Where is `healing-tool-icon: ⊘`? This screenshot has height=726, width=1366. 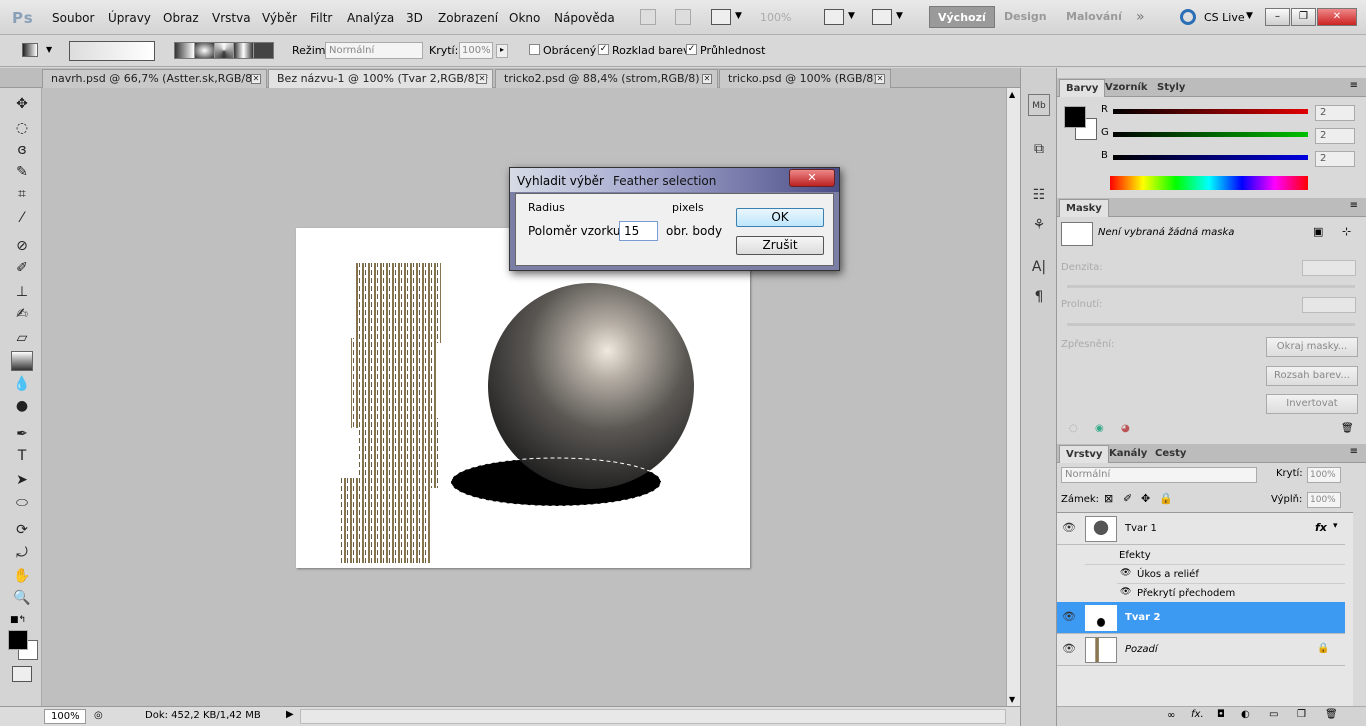 healing-tool-icon: ⊘ is located at coordinates (22, 246).